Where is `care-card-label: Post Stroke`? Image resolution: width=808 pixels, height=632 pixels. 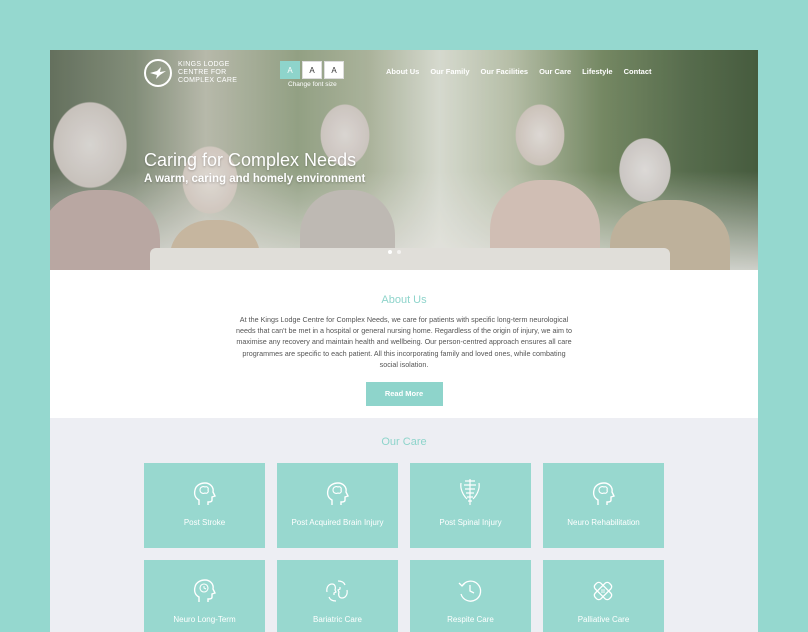
care-card-label: Post Stroke is located at coordinates (204, 522).